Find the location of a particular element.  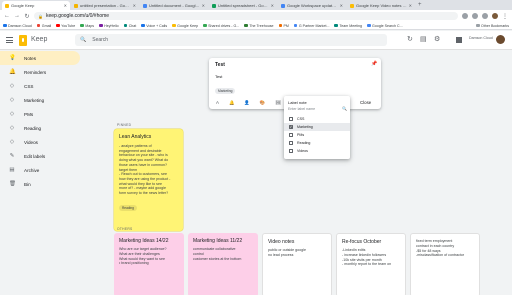

browser-tab: Google Keep Video notes - Go...✕ is located at coordinates (381, 5).